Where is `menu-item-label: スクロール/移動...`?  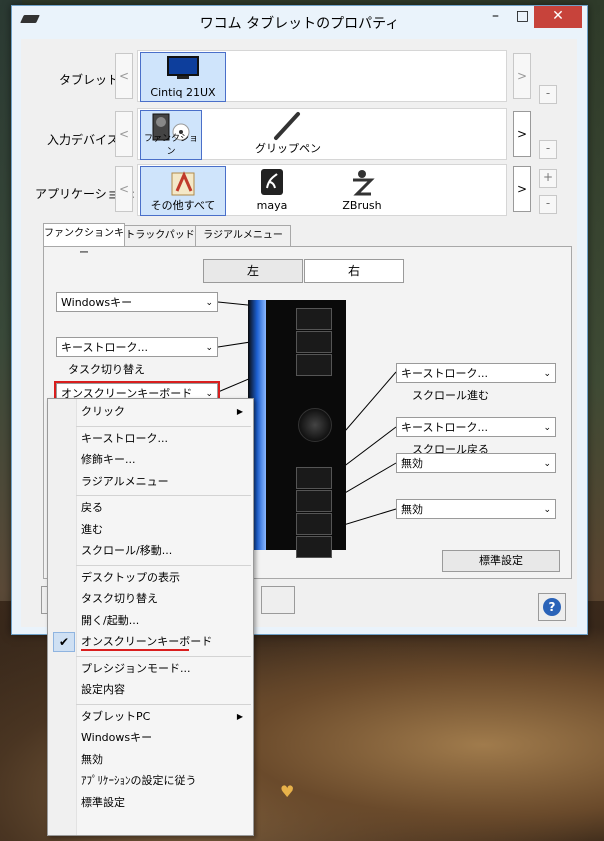 menu-item-label: スクロール/移動... is located at coordinates (127, 550).